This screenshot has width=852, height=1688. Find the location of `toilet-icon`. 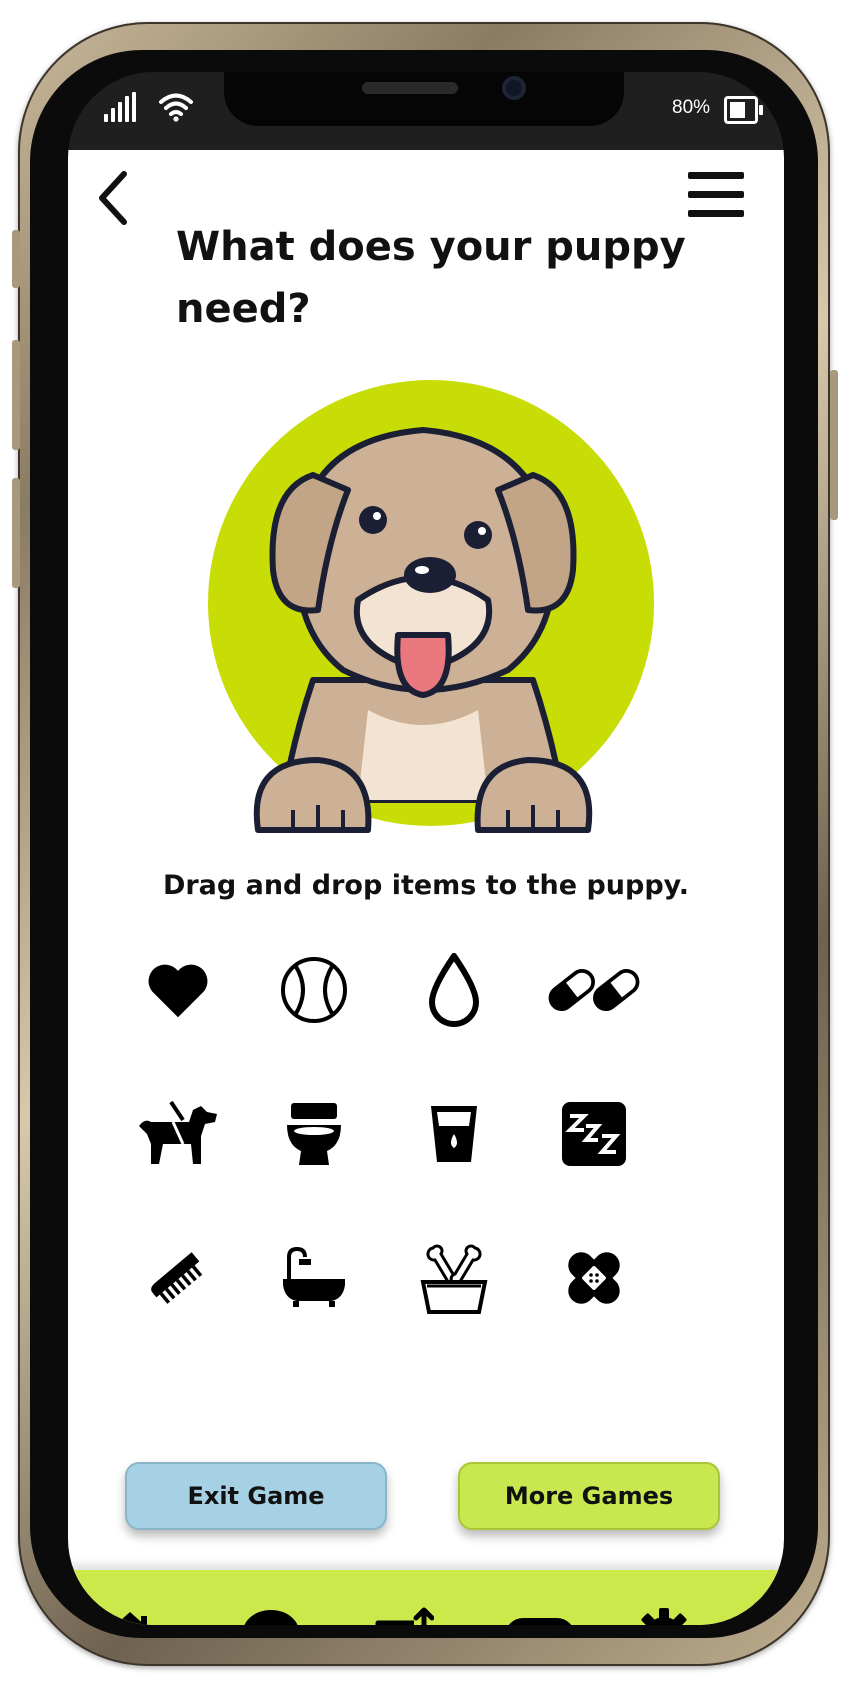

toilet-icon is located at coordinates (314, 1134).